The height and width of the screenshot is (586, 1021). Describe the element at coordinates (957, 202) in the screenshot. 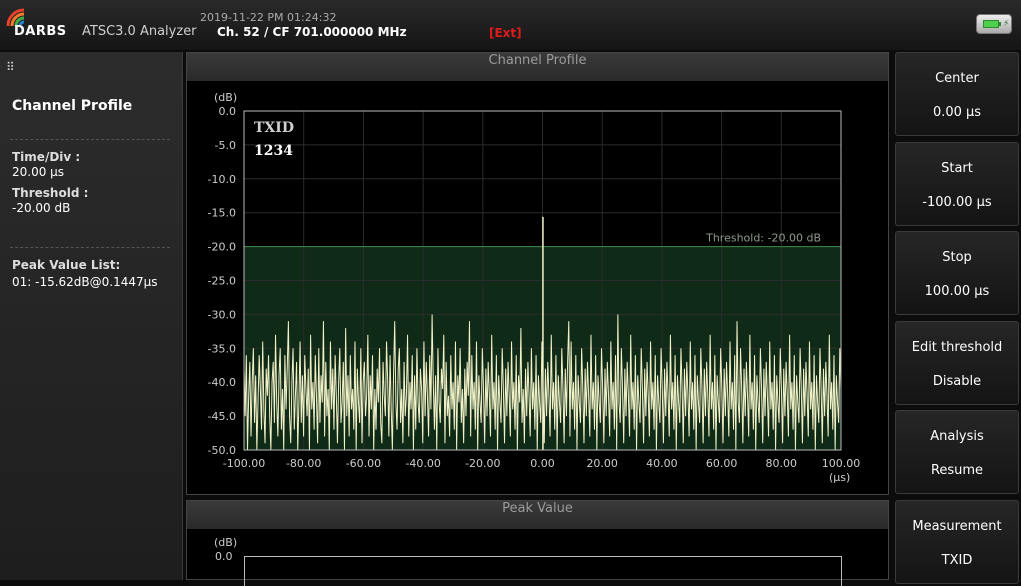

I see `button-value: -100.00 µs` at that location.